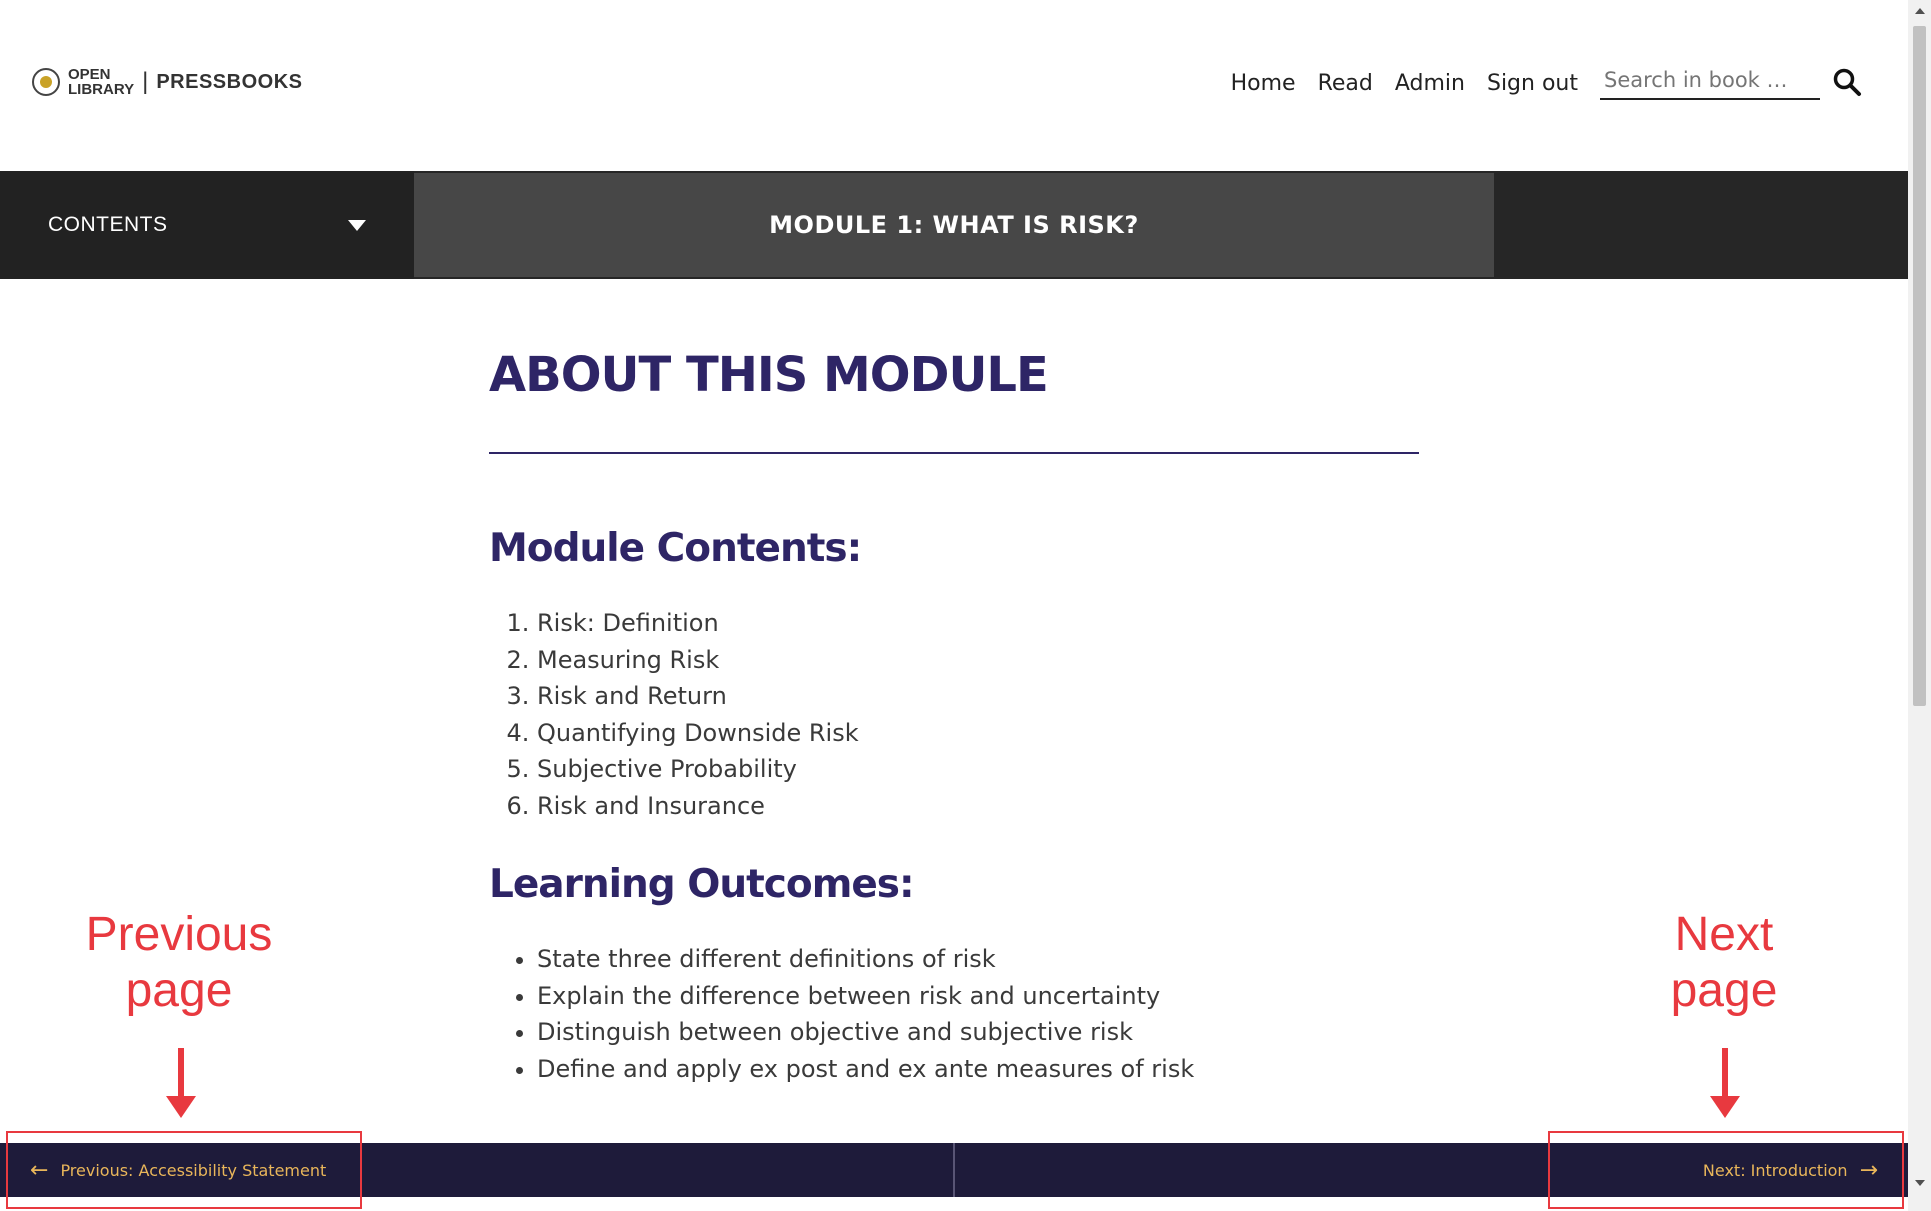 Image resolution: width=1931 pixels, height=1211 pixels. I want to click on list-item: Risk and Return, so click(978, 696).